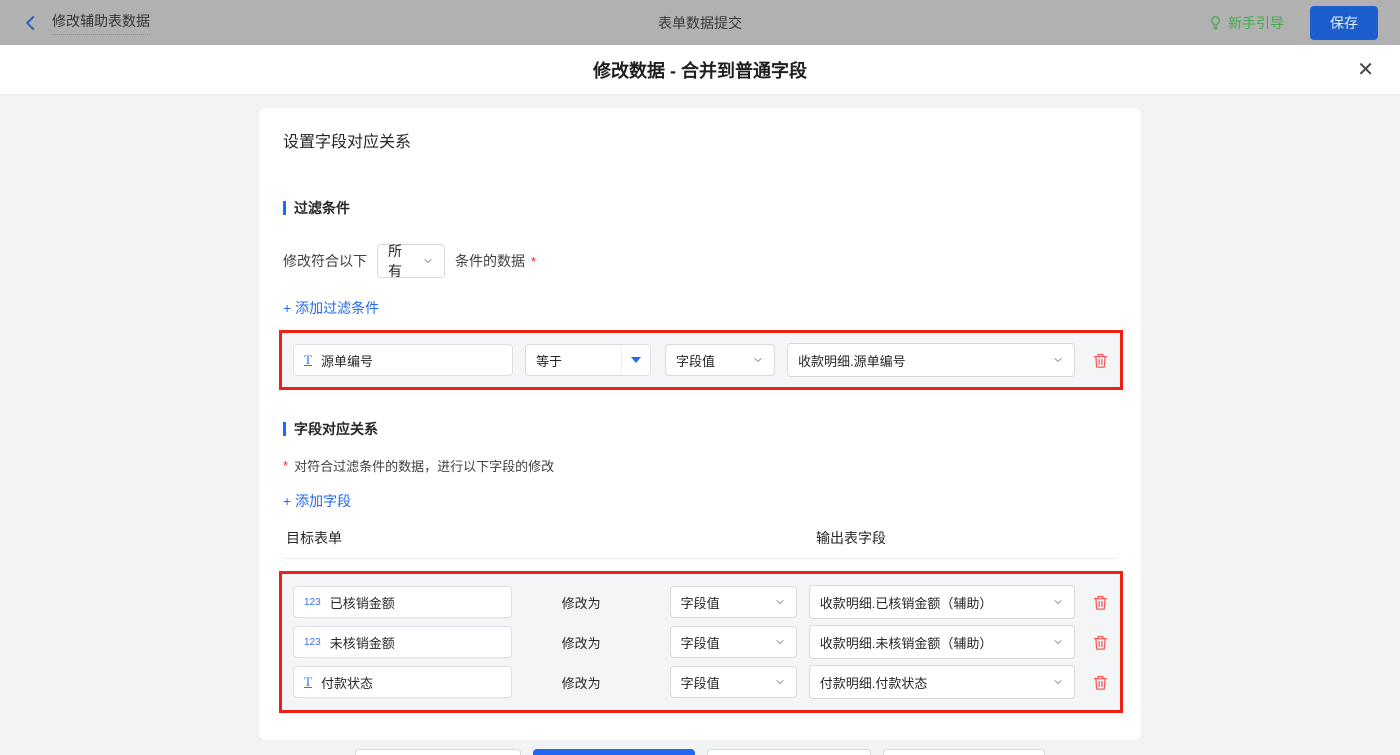 The width and height of the screenshot is (1400, 755). What do you see at coordinates (700, 538) in the screenshot?
I see `mapping-table-header: 目标表单 输出表字段` at bounding box center [700, 538].